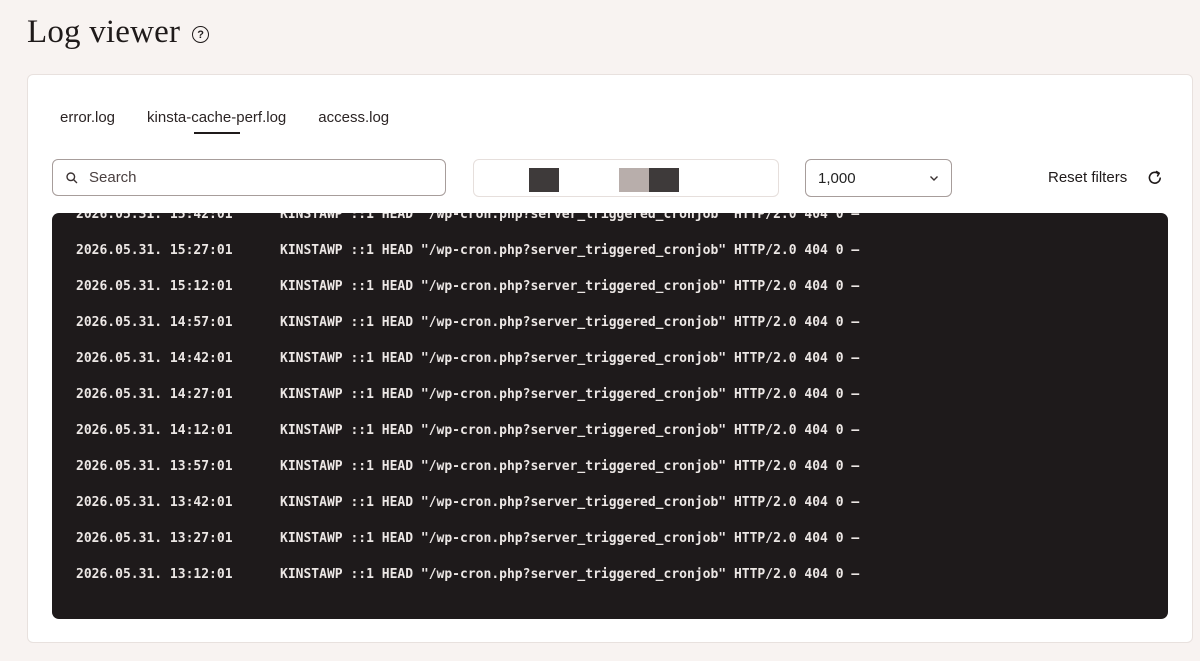  I want to click on log-timestamp: 2026.05.31. 13:27:01, so click(154, 538).